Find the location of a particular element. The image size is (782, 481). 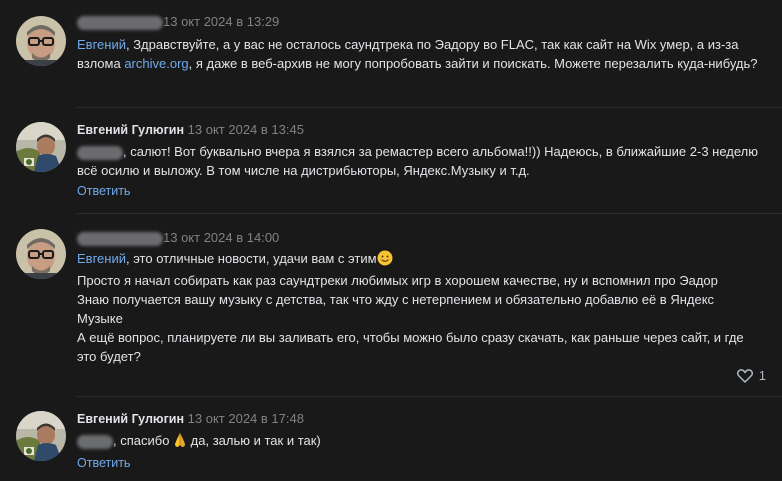

folded-hands-emoji-icon is located at coordinates (180, 442).